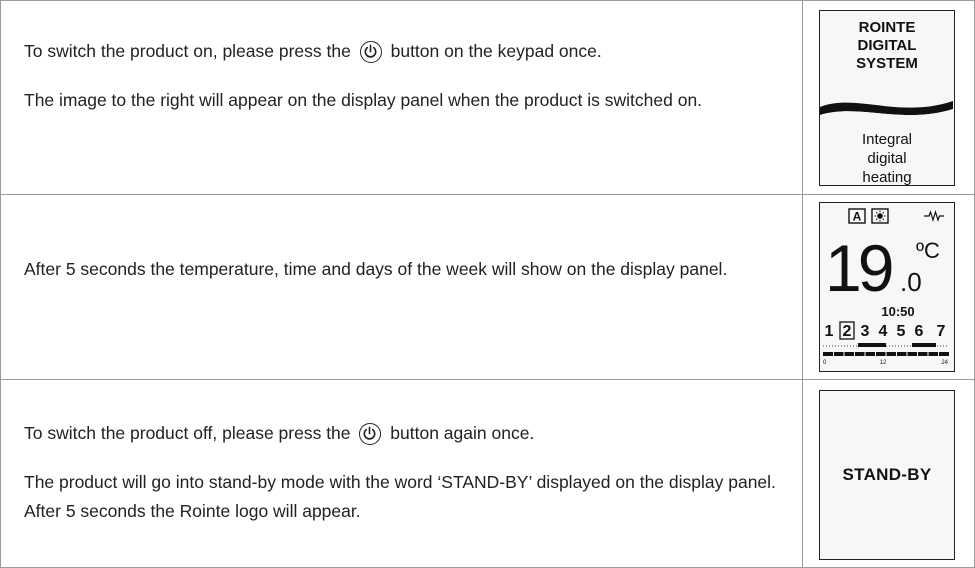 This screenshot has width=975, height=568. What do you see at coordinates (901, 331) in the screenshot?
I see `weekday-5: 5` at bounding box center [901, 331].